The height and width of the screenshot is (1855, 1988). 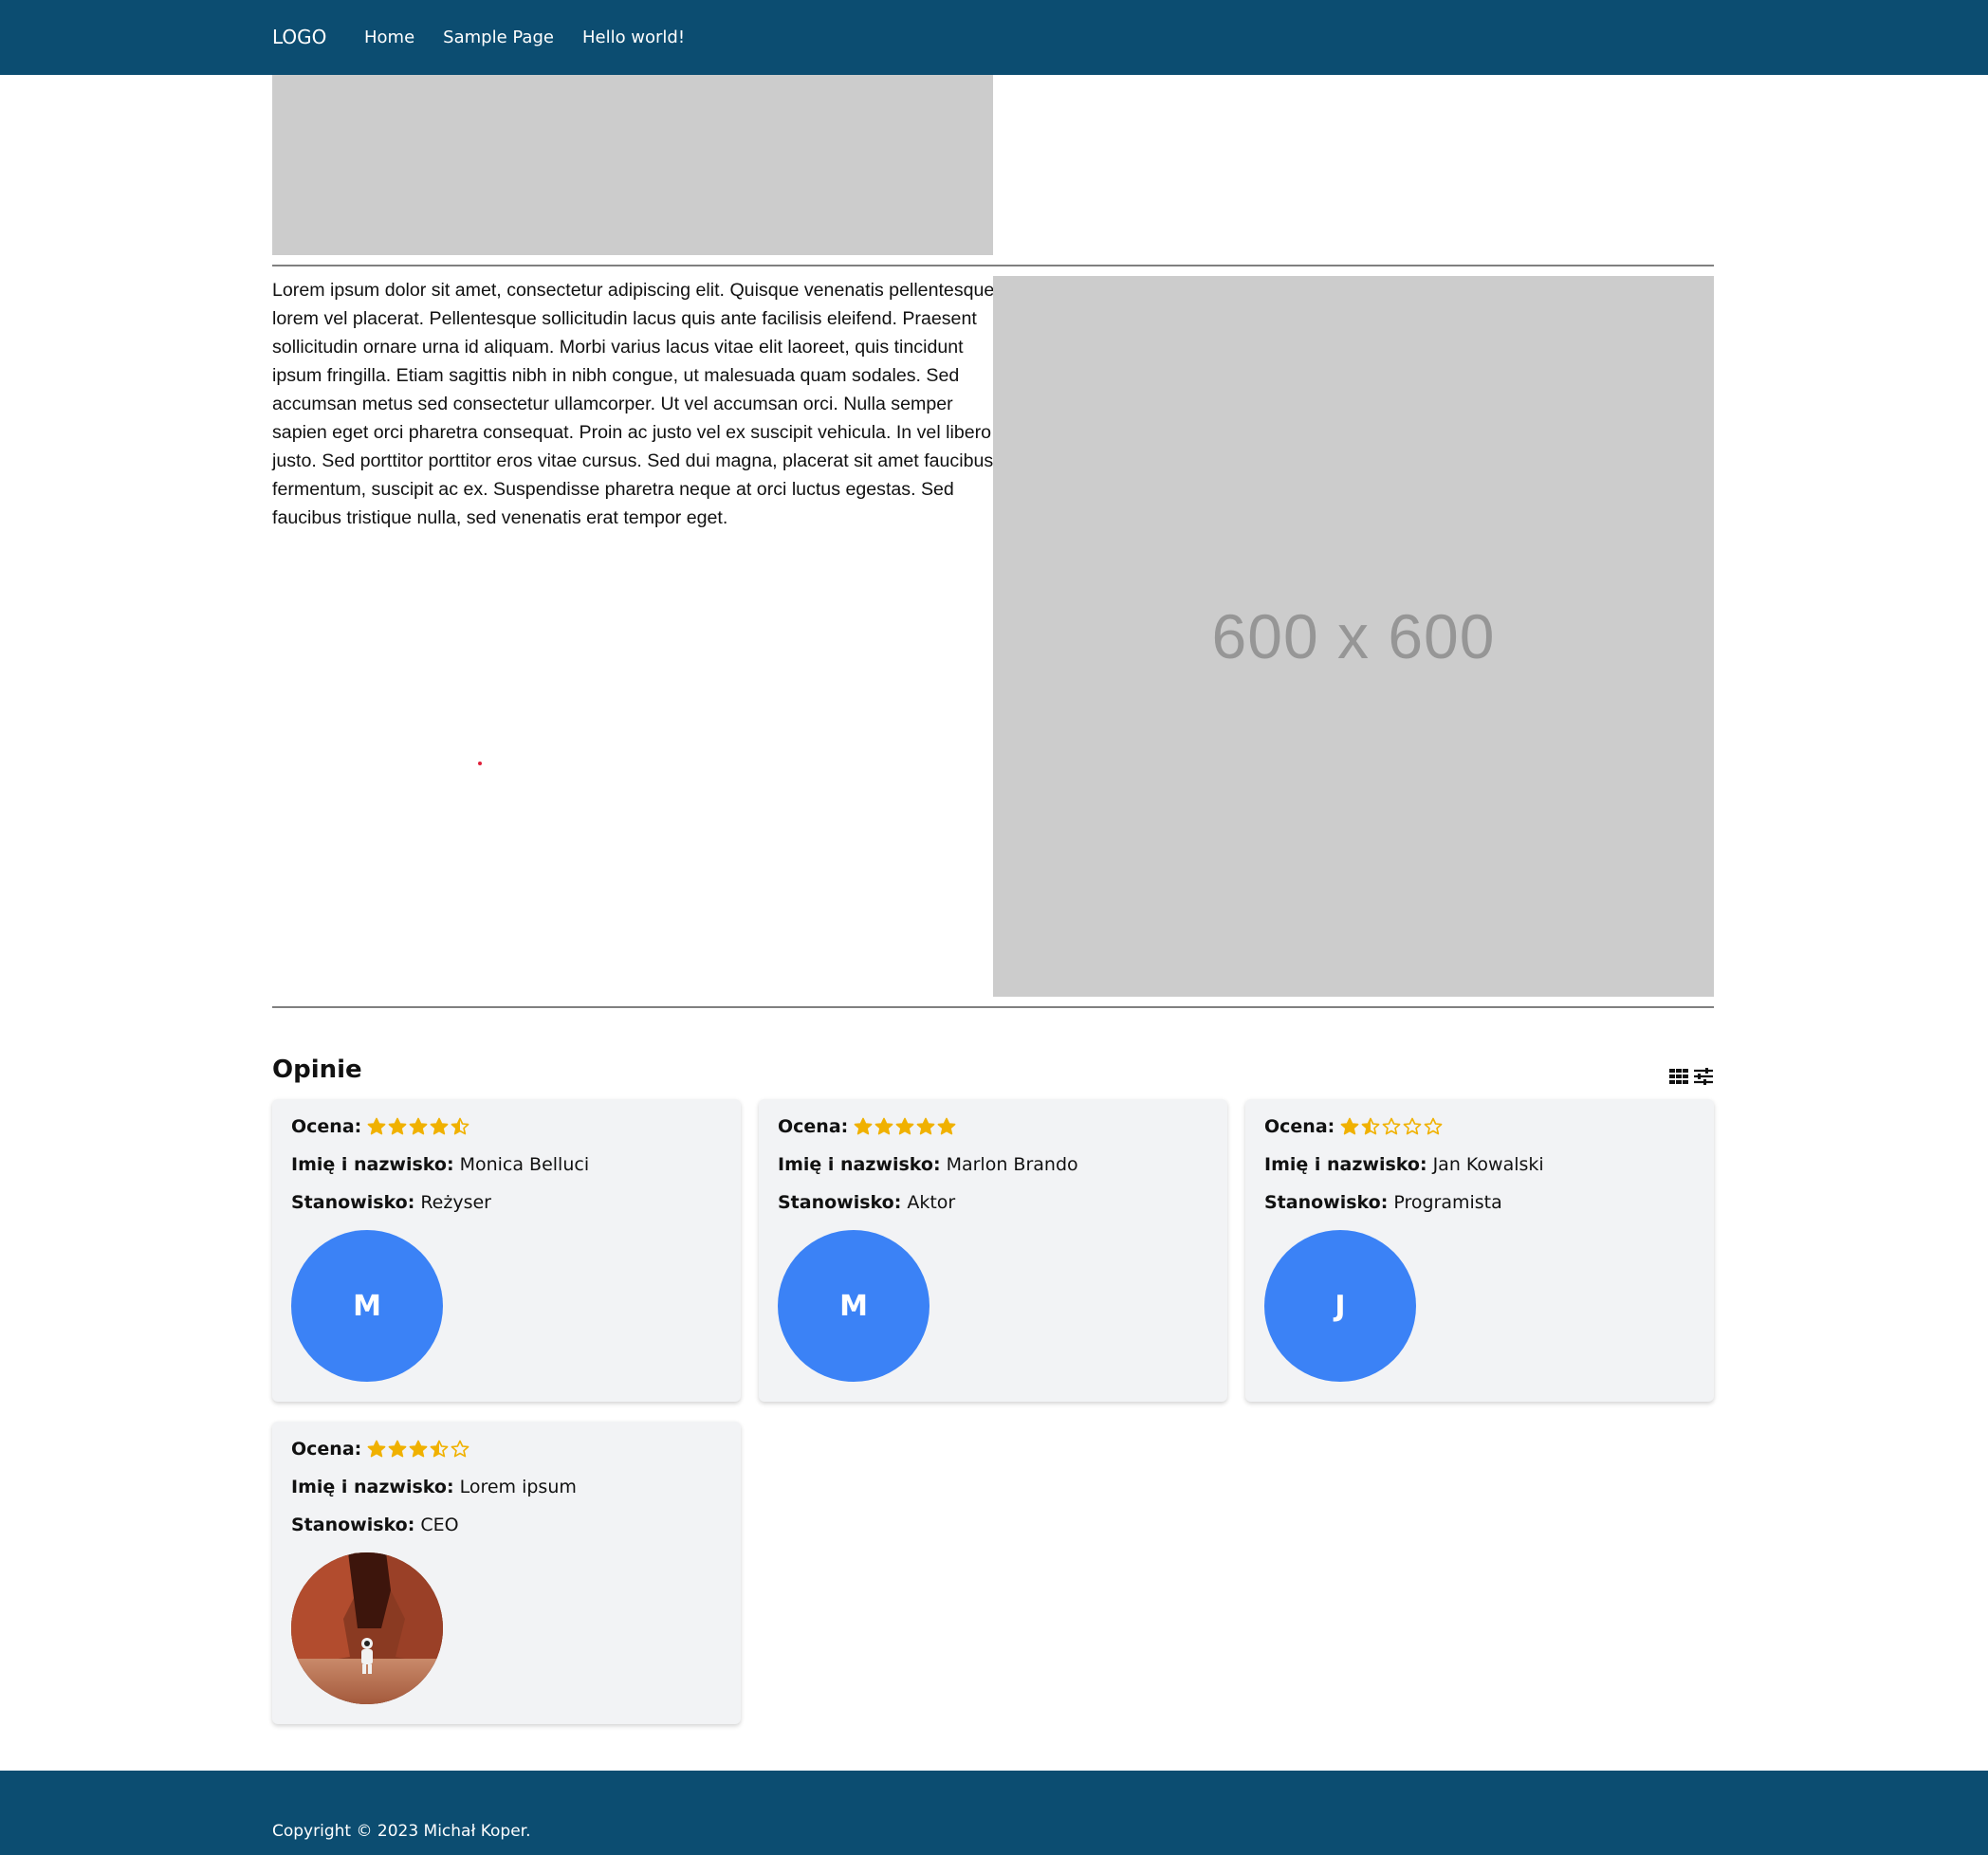 What do you see at coordinates (1691, 1077) in the screenshot?
I see `view-toggles` at bounding box center [1691, 1077].